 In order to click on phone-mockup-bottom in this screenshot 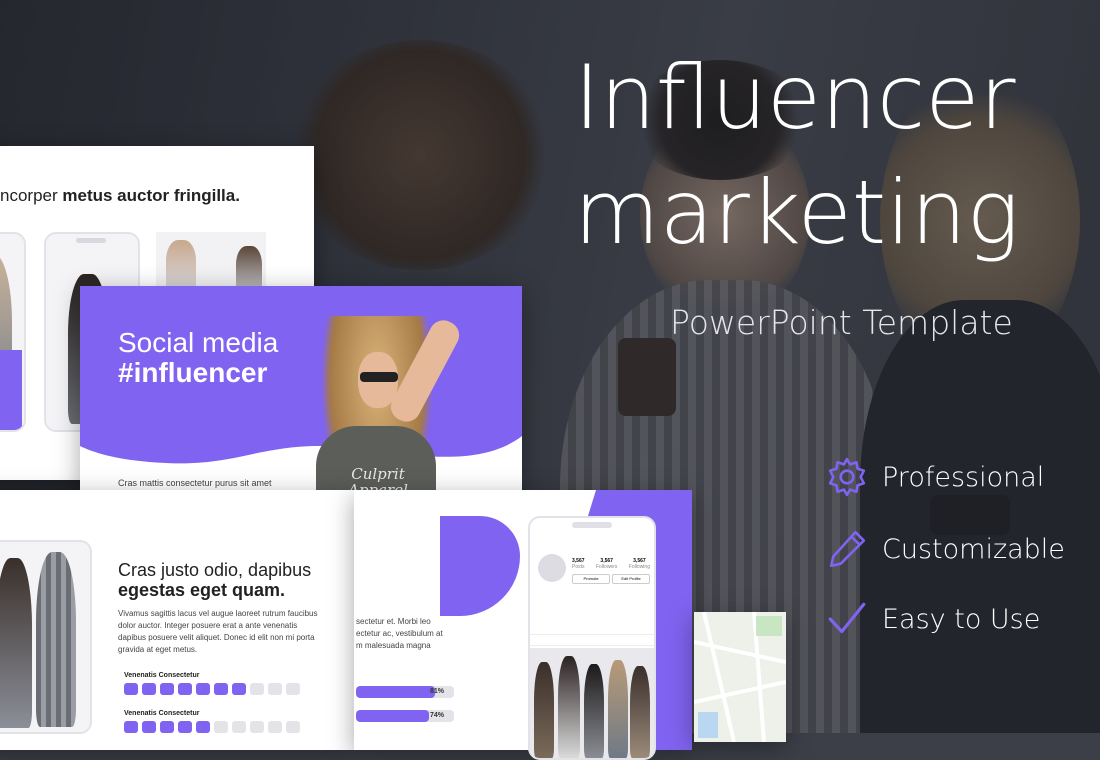, I will do `click(46, 637)`.